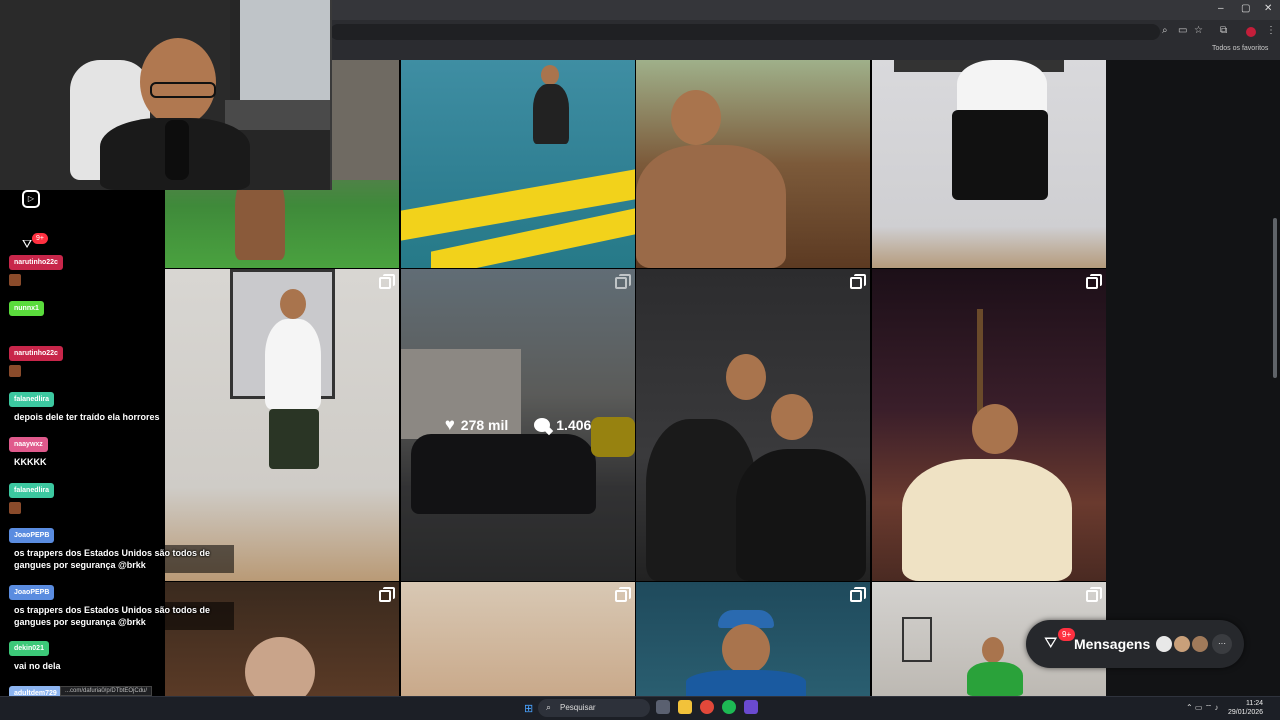 The height and width of the screenshot is (720, 1280). Describe the element at coordinates (40, 238) in the screenshot. I see `chat-notification-badge: 9+` at that location.